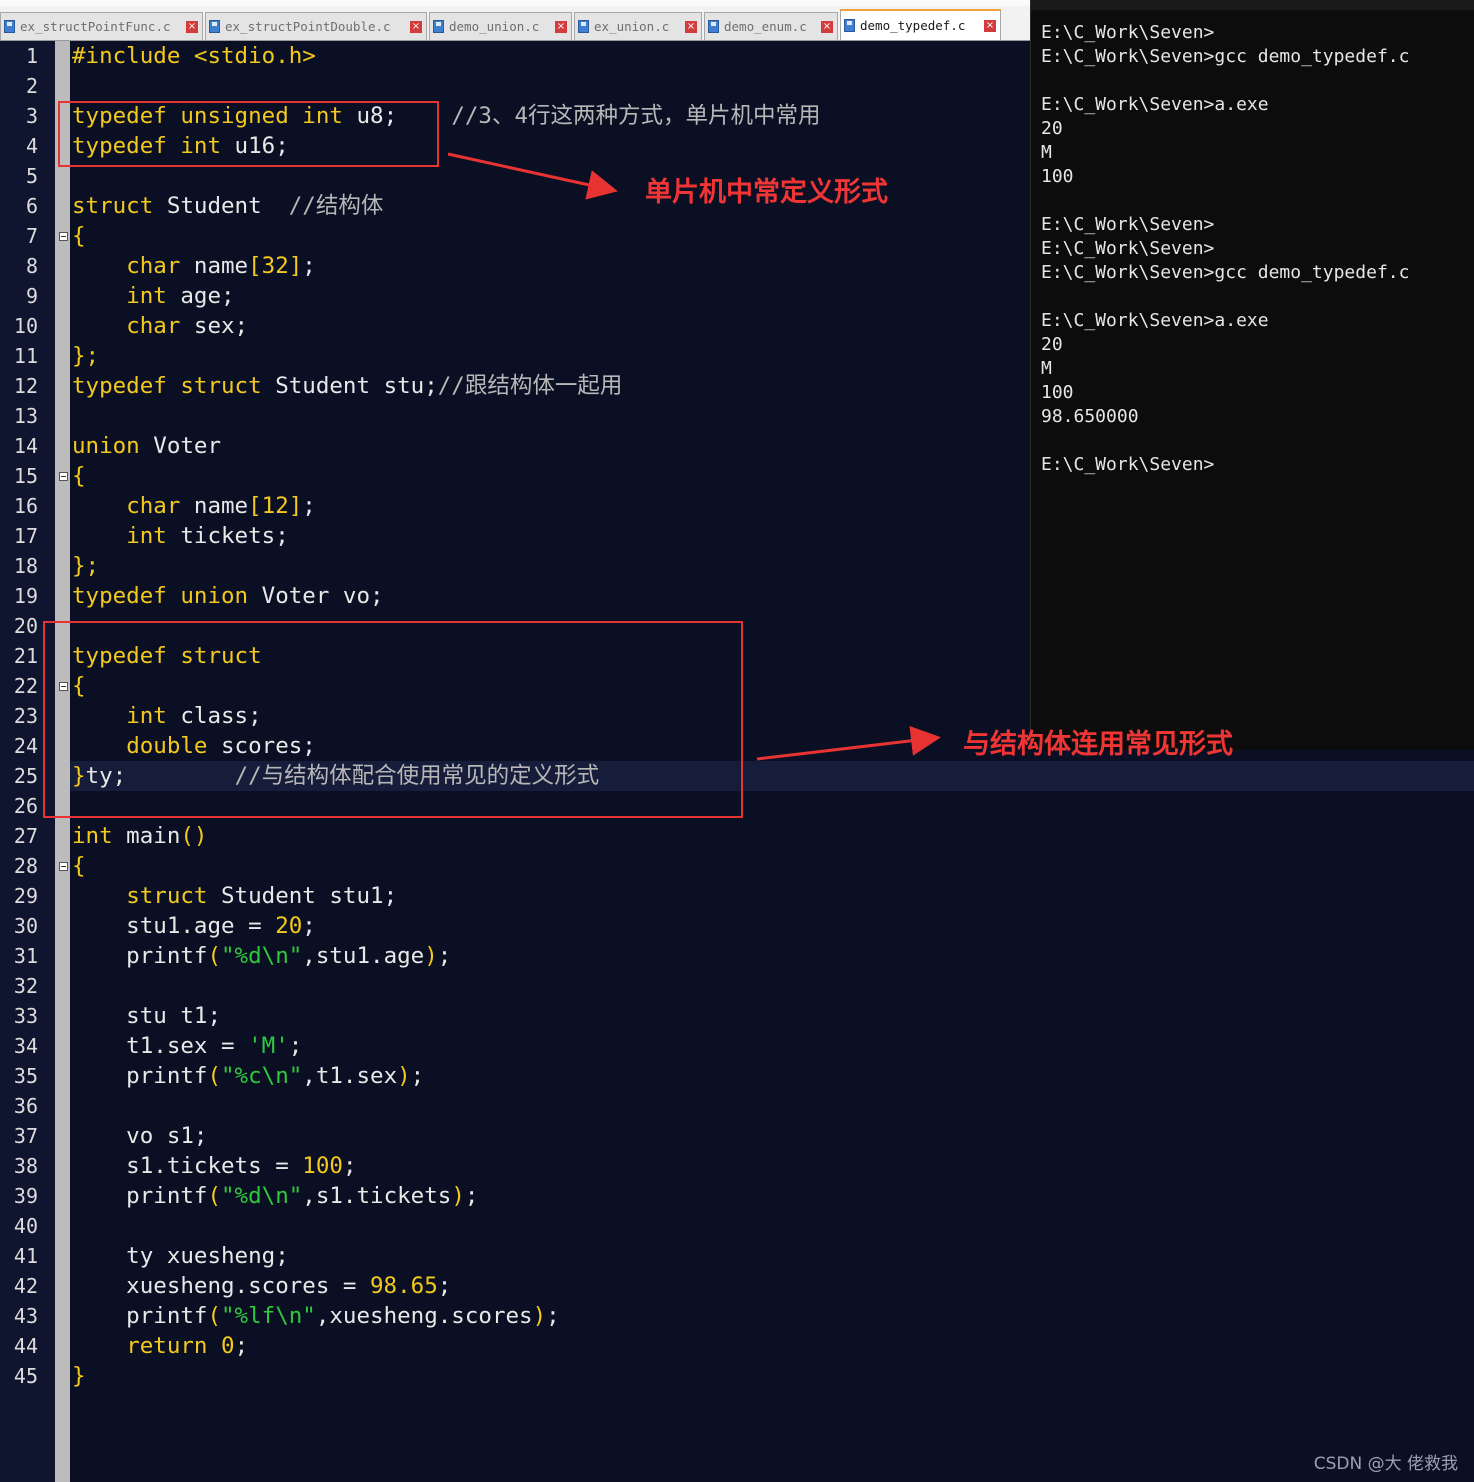  Describe the element at coordinates (1098, 744) in the screenshot. I see `annotation-note-struct: 与结构体连用常见形式` at that location.